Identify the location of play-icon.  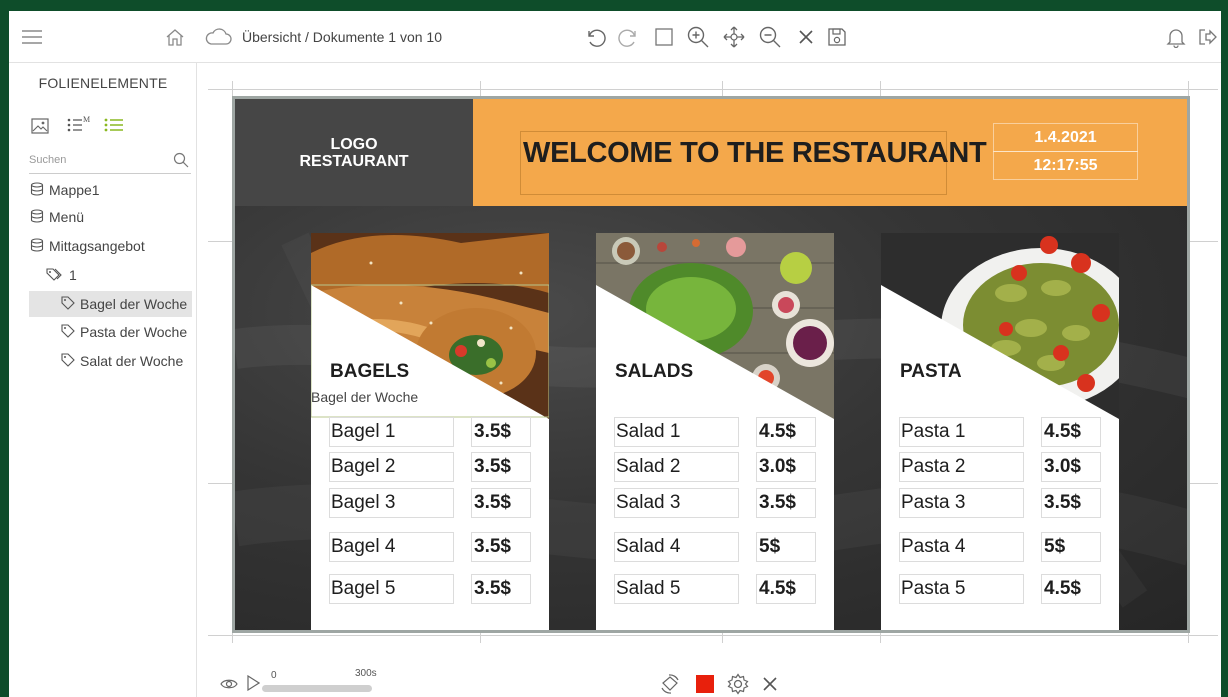
(253, 683).